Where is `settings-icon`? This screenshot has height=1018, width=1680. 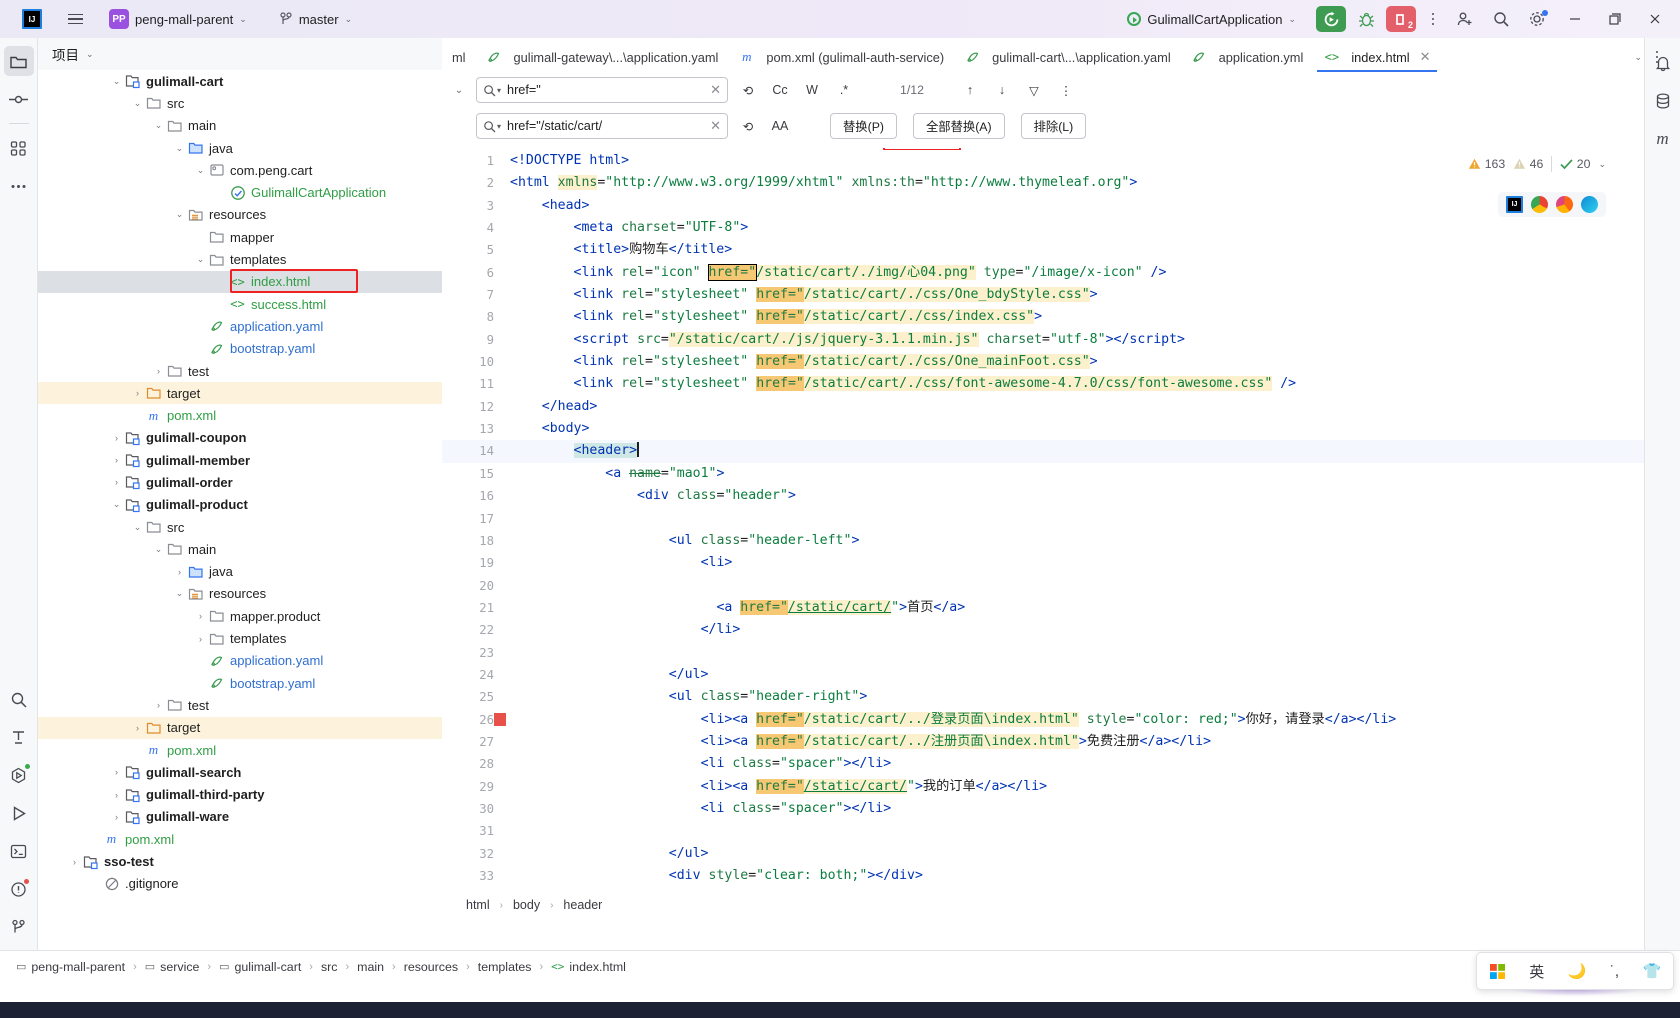
settings-icon is located at coordinates (1537, 19).